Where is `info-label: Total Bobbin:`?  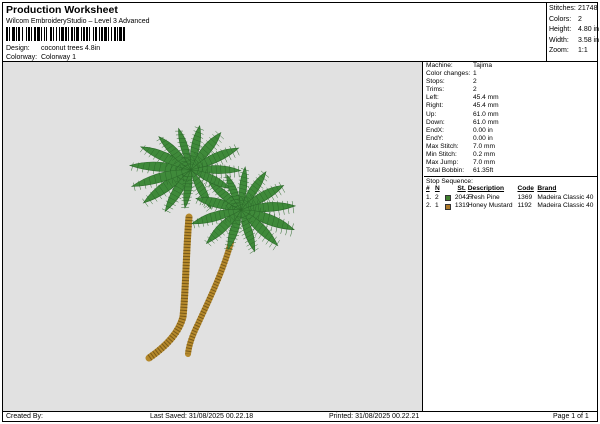 info-label: Total Bobbin: is located at coordinates (445, 171).